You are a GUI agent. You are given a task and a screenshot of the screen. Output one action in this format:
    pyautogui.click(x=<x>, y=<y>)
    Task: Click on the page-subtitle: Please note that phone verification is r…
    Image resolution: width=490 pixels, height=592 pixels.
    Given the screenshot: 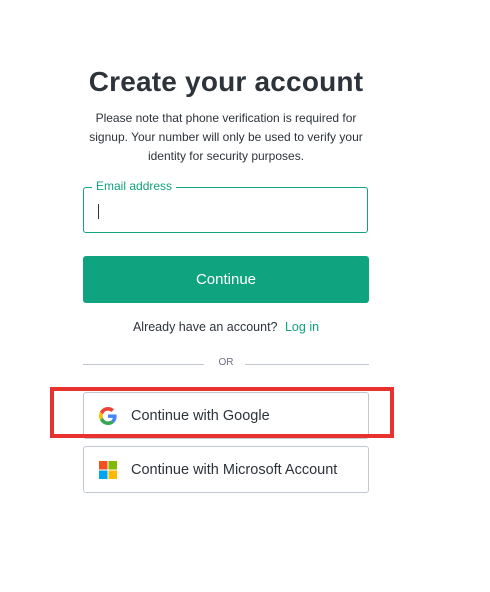 What is the action you would take?
    pyautogui.click(x=226, y=137)
    